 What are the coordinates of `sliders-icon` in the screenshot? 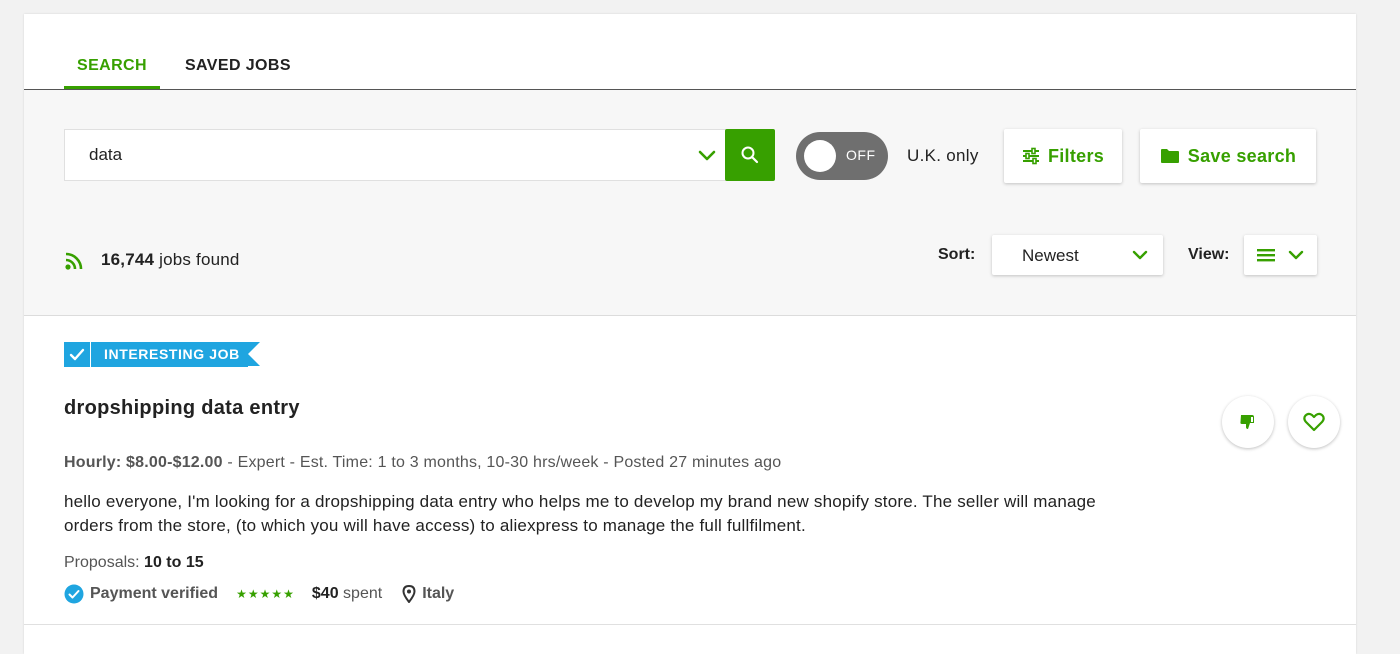 It's located at (1030, 156).